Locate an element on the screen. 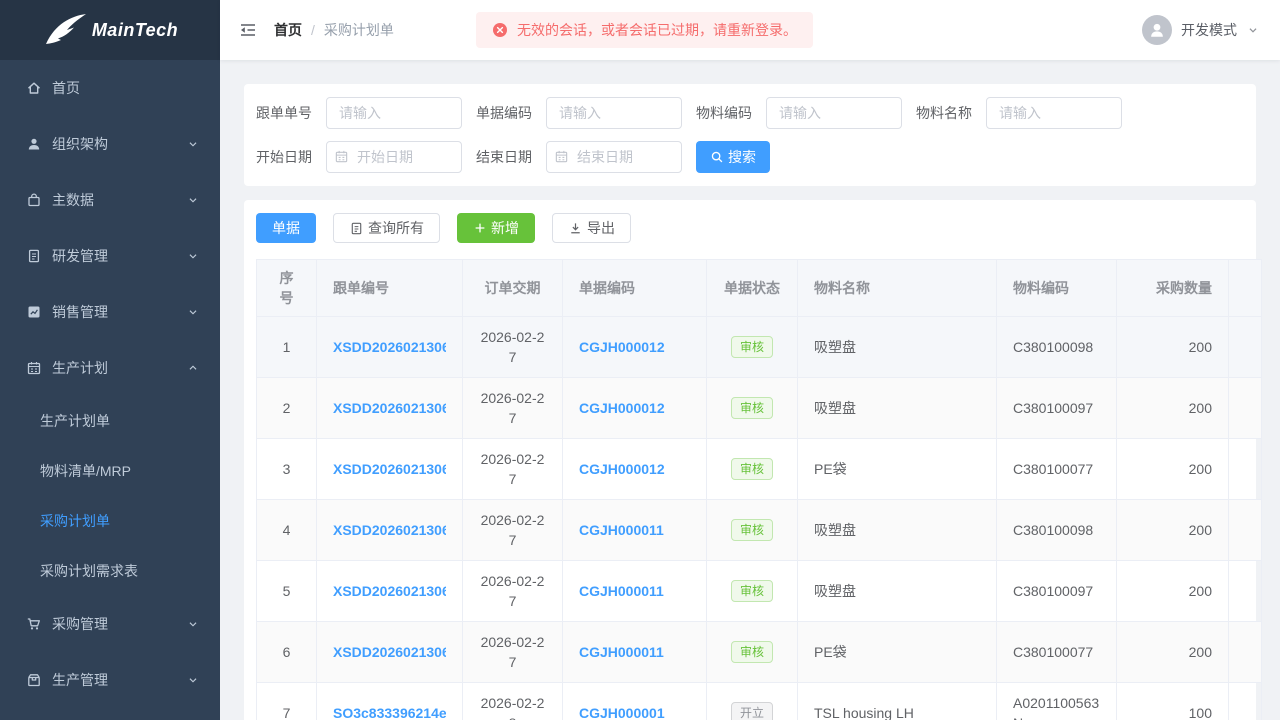 Image resolution: width=1280 pixels, height=720 pixels. sidebar-item-label: 研发管理 is located at coordinates (80, 256).